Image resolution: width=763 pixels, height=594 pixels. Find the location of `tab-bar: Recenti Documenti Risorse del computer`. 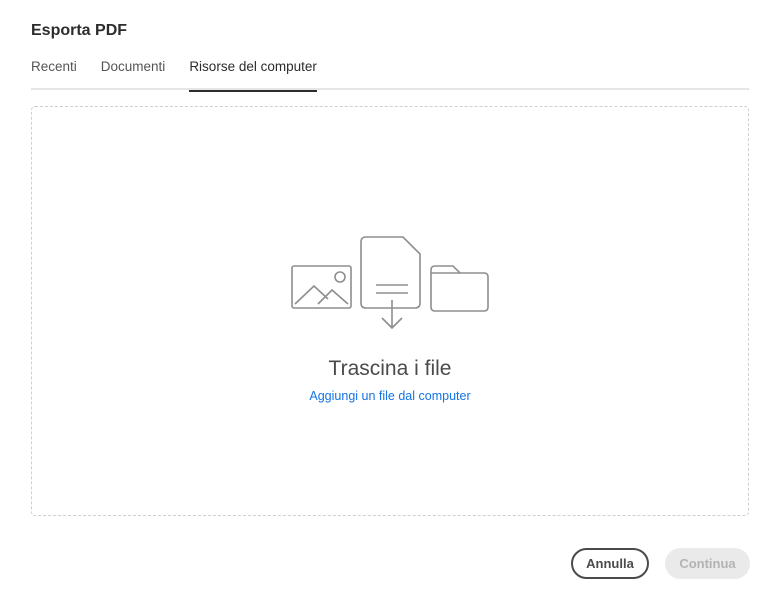

tab-bar: Recenti Documenti Risorse del computer is located at coordinates (390, 74).